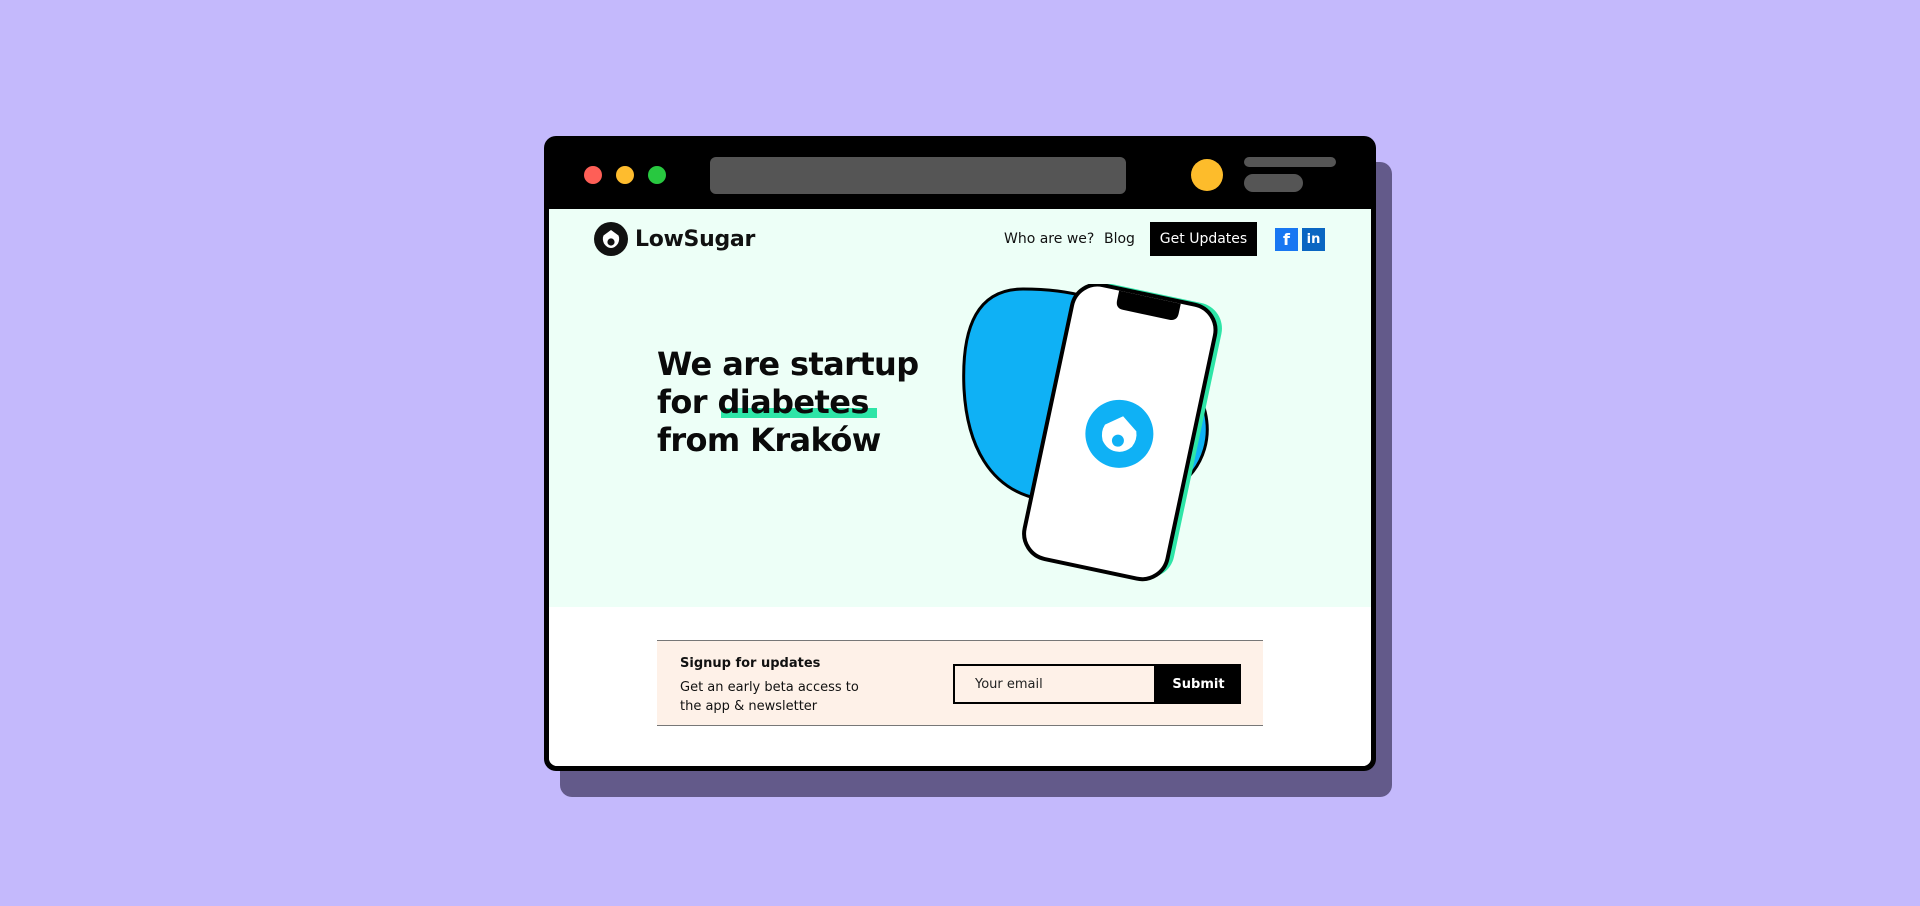  What do you see at coordinates (687, 402) in the screenshot?
I see `headline-prefix: for` at bounding box center [687, 402].